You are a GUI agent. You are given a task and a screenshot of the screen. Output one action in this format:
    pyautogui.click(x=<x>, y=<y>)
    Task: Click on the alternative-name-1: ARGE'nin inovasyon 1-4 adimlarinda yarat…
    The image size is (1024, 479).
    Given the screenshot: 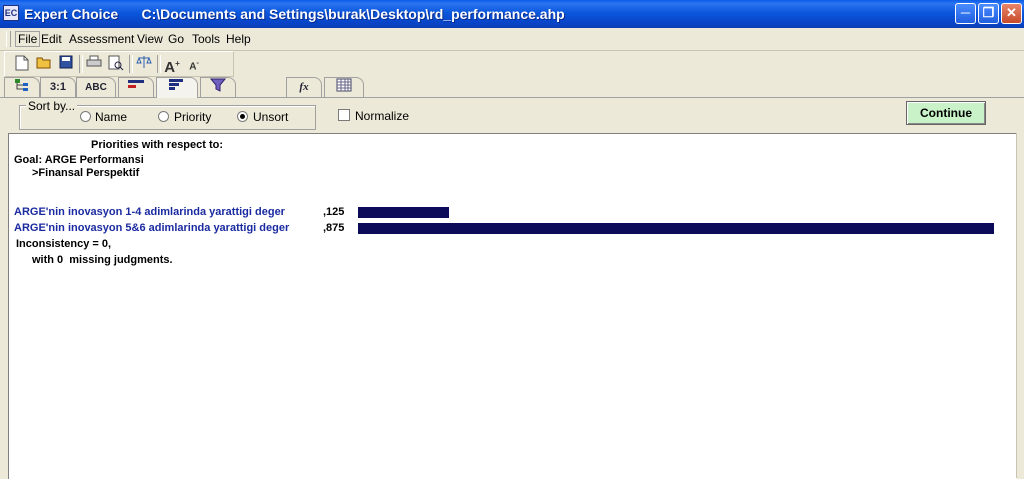 What is the action you would take?
    pyautogui.click(x=149, y=212)
    